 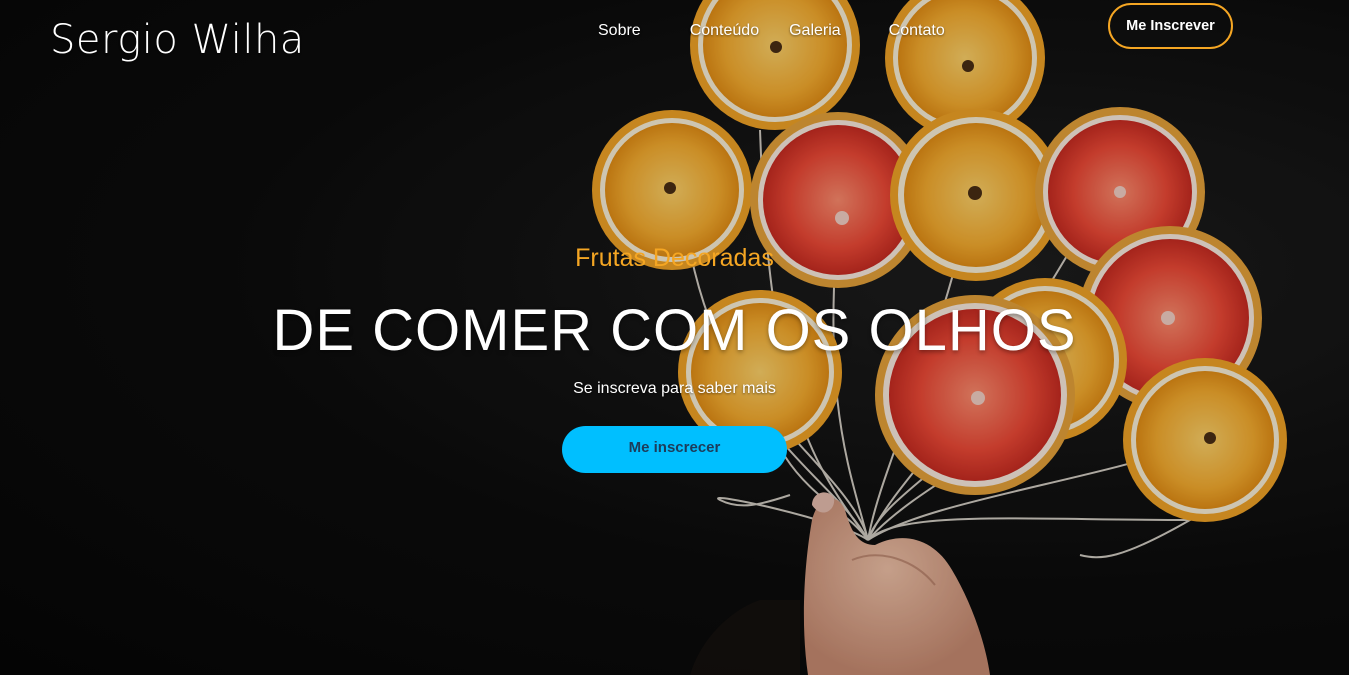 I want to click on main-nav: Sobre Conteúdo Galeria Contato, so click(x=771, y=31).